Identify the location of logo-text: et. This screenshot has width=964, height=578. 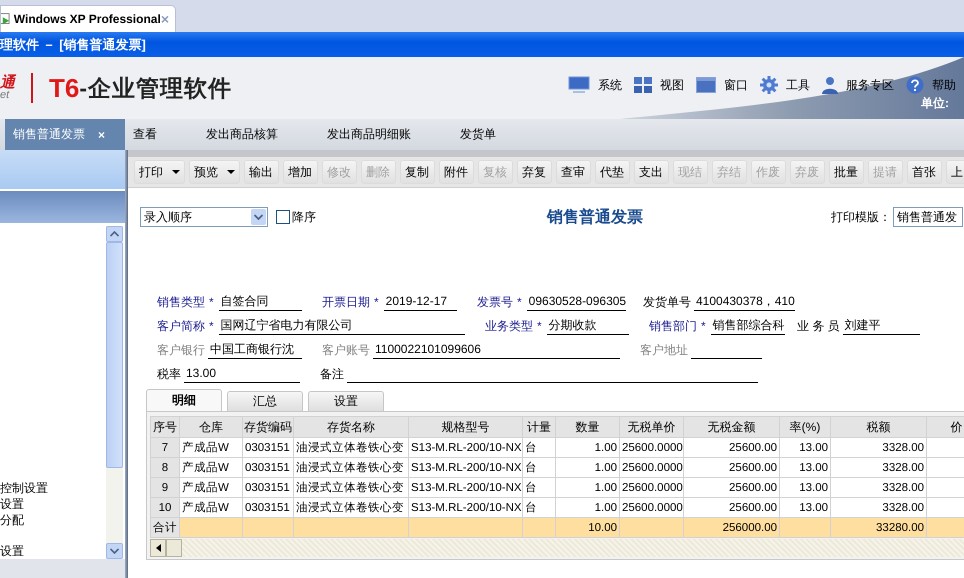
(5, 95).